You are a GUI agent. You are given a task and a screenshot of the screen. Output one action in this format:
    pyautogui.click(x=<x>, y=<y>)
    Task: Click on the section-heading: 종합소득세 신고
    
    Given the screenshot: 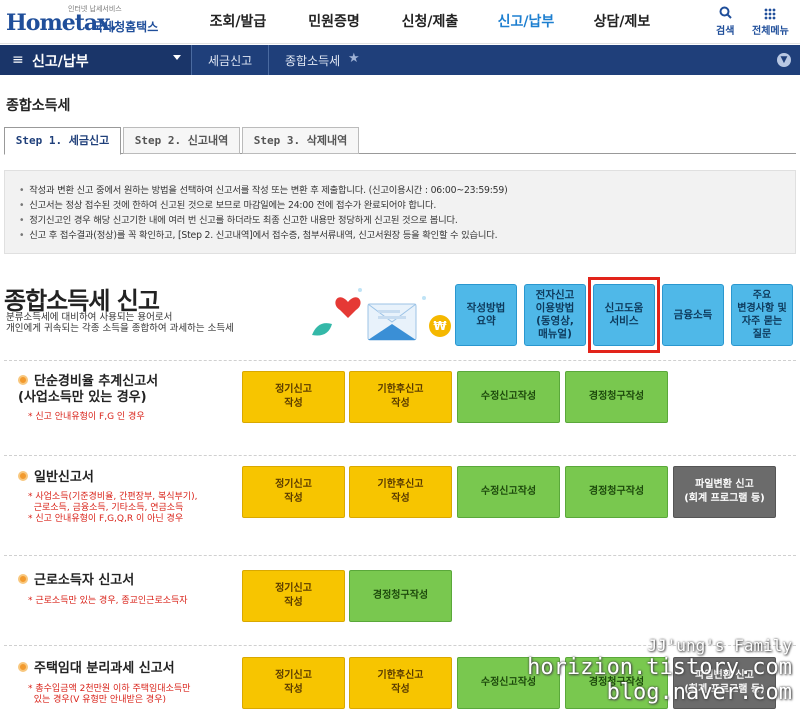 What is the action you would take?
    pyautogui.click(x=82, y=301)
    